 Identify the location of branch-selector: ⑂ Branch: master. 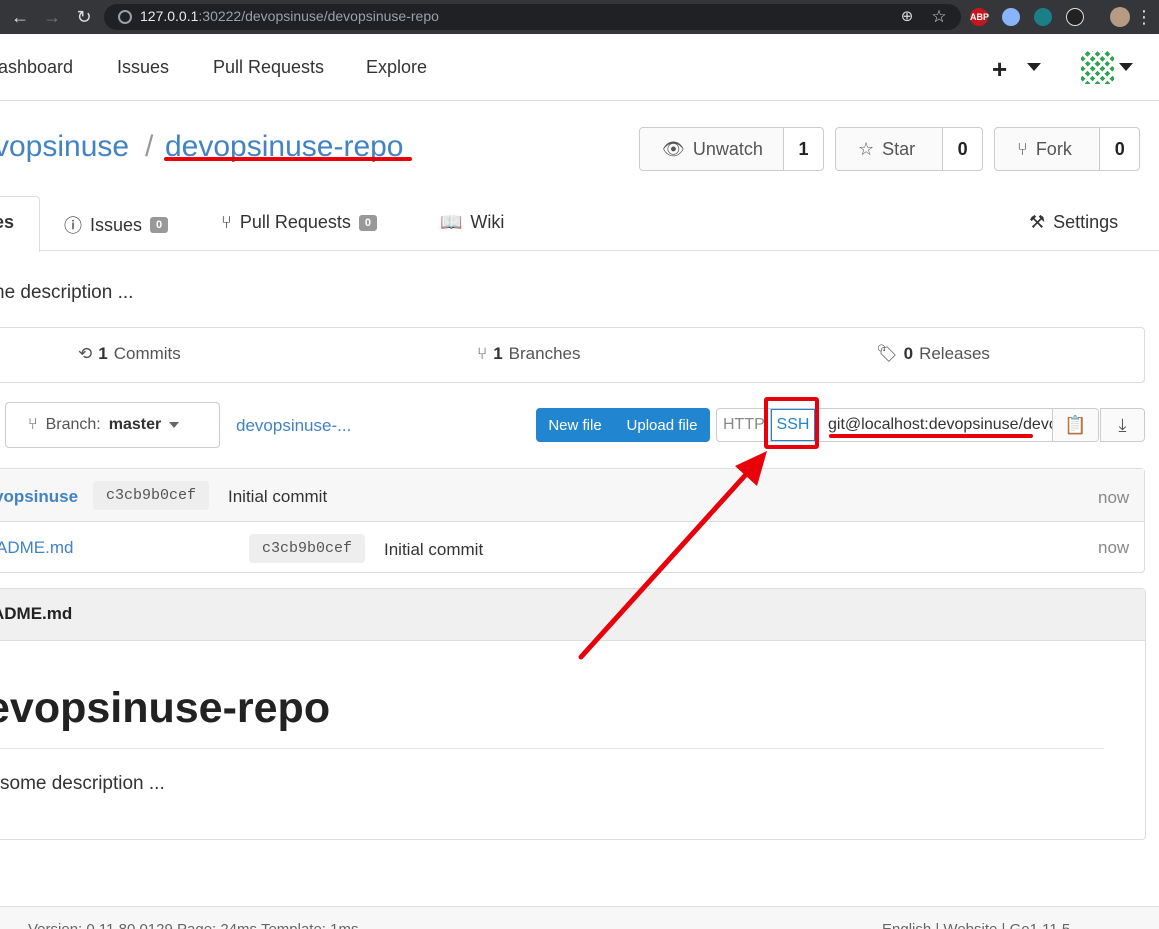
(112, 425).